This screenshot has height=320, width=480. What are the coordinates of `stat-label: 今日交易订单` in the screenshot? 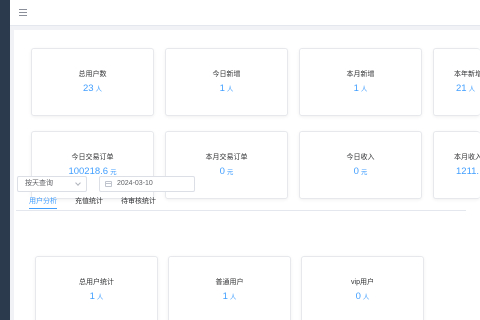 It's located at (92, 157).